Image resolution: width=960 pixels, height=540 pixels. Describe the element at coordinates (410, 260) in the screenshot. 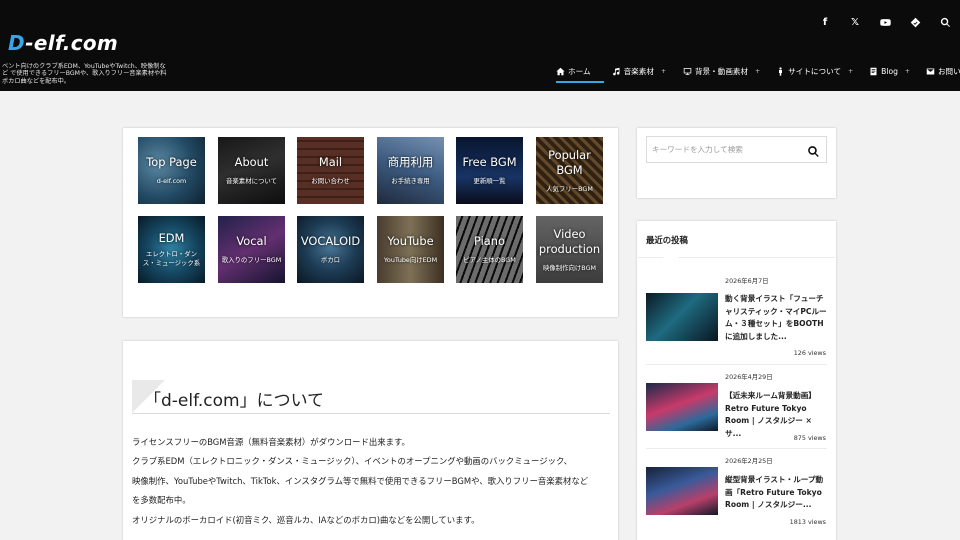

I see `tile-subtitle: YouTube向けEDM` at that location.